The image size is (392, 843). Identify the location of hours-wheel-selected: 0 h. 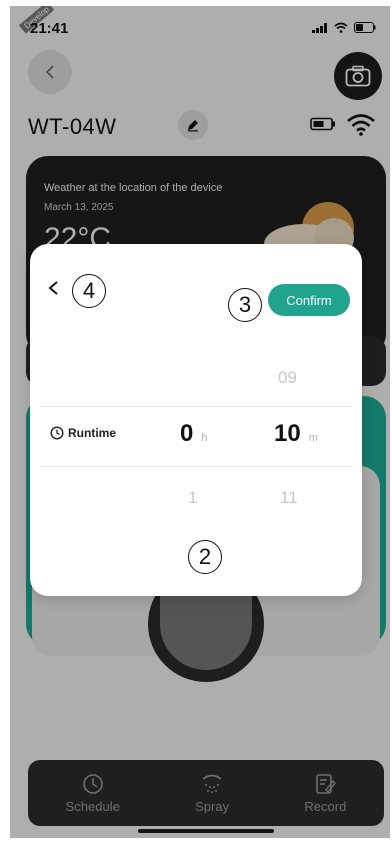
(193, 434).